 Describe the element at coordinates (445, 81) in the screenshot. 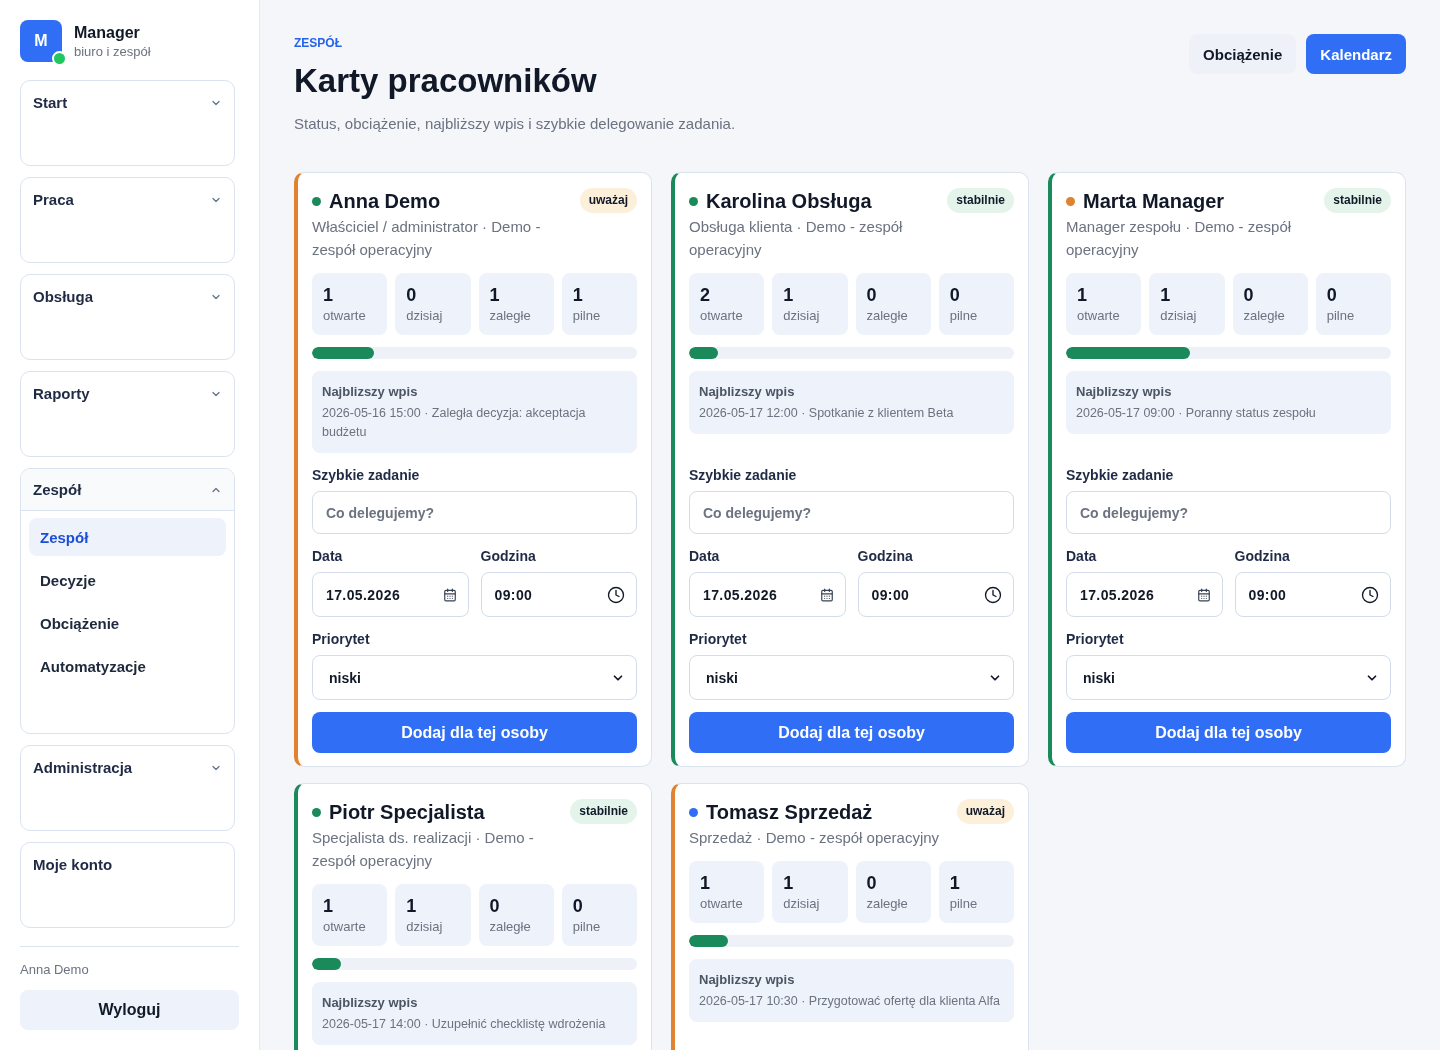

I see `page-title: Karty pracowników` at that location.